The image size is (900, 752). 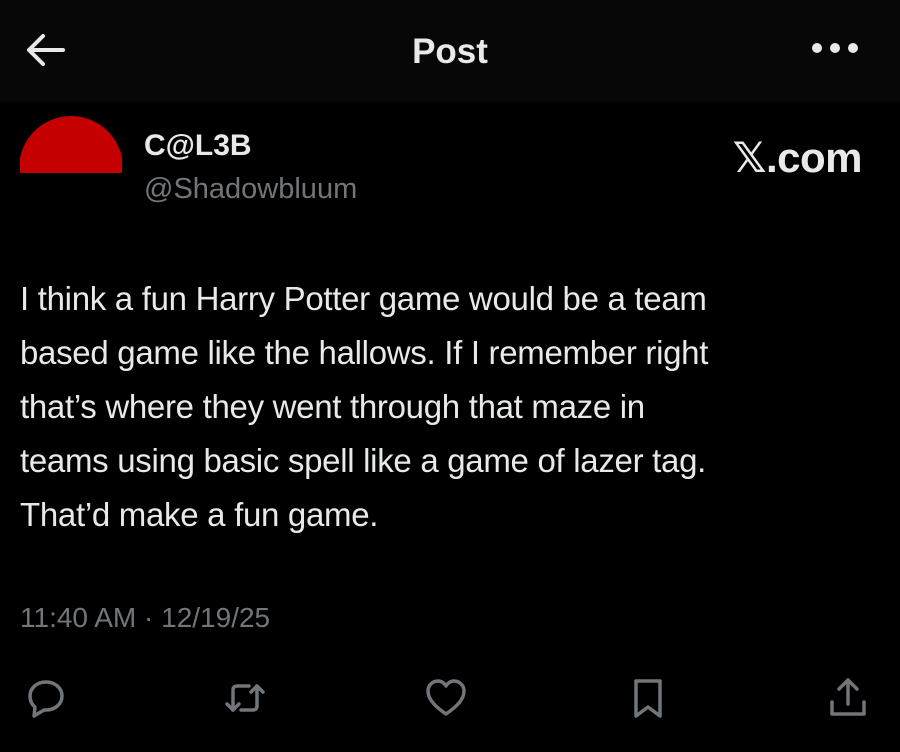 I want to click on reply-button, so click(x=46, y=700).